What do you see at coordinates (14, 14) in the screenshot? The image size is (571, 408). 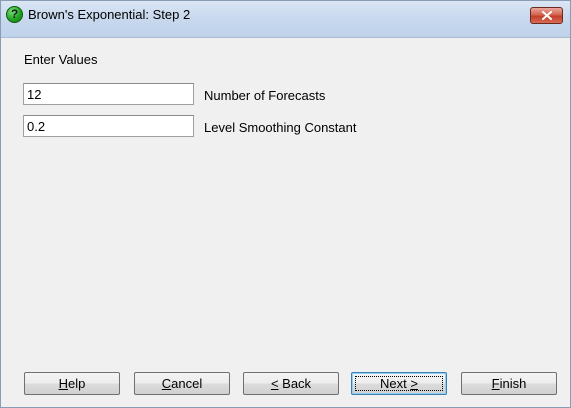 I see `help-question-icon: ?` at bounding box center [14, 14].